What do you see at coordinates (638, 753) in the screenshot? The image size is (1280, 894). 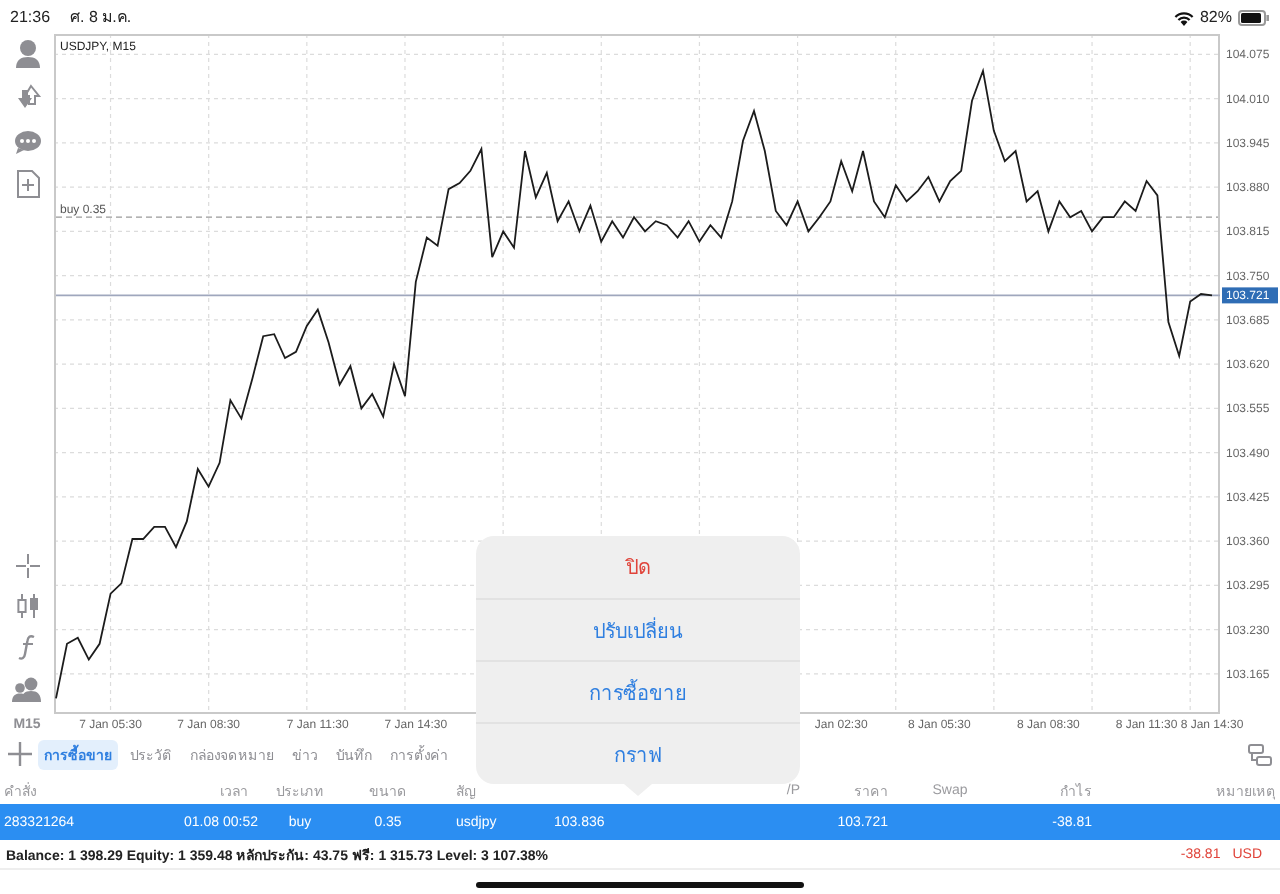 I see `menu-item: กราฟ` at bounding box center [638, 753].